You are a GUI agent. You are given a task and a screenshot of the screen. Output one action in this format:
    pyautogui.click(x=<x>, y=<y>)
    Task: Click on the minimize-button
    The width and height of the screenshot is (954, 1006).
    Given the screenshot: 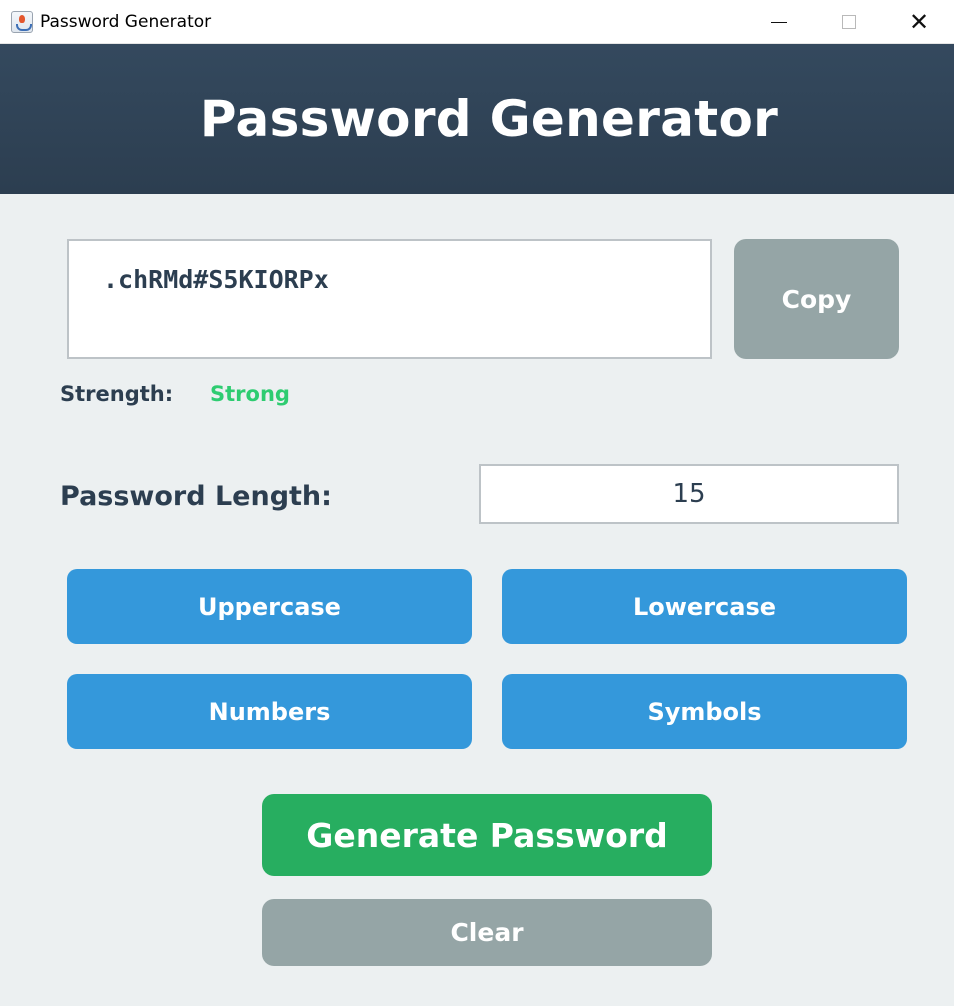 What is the action you would take?
    pyautogui.click(x=779, y=22)
    